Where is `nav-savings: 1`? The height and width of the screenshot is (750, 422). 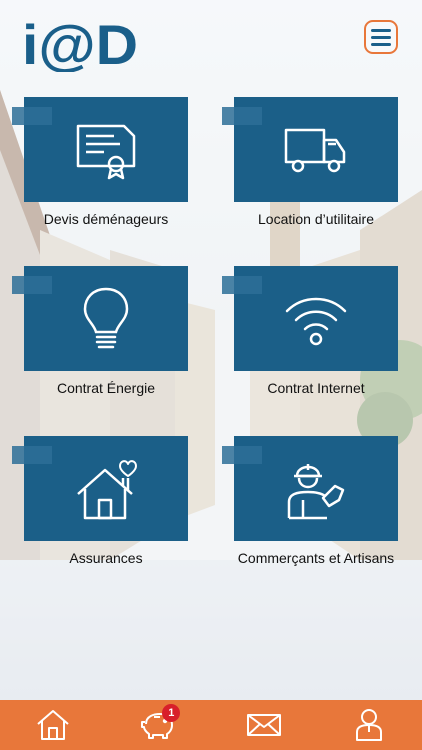
nav-savings: 1 is located at coordinates (158, 725).